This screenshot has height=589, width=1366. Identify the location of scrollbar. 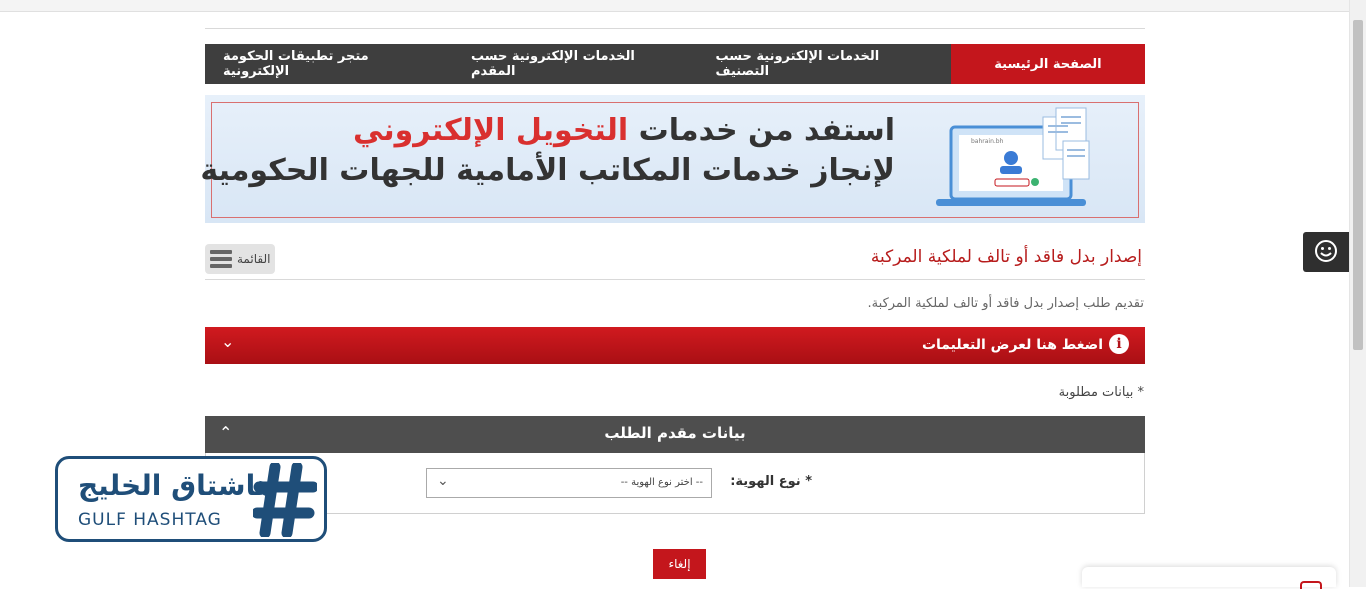
(1357, 293).